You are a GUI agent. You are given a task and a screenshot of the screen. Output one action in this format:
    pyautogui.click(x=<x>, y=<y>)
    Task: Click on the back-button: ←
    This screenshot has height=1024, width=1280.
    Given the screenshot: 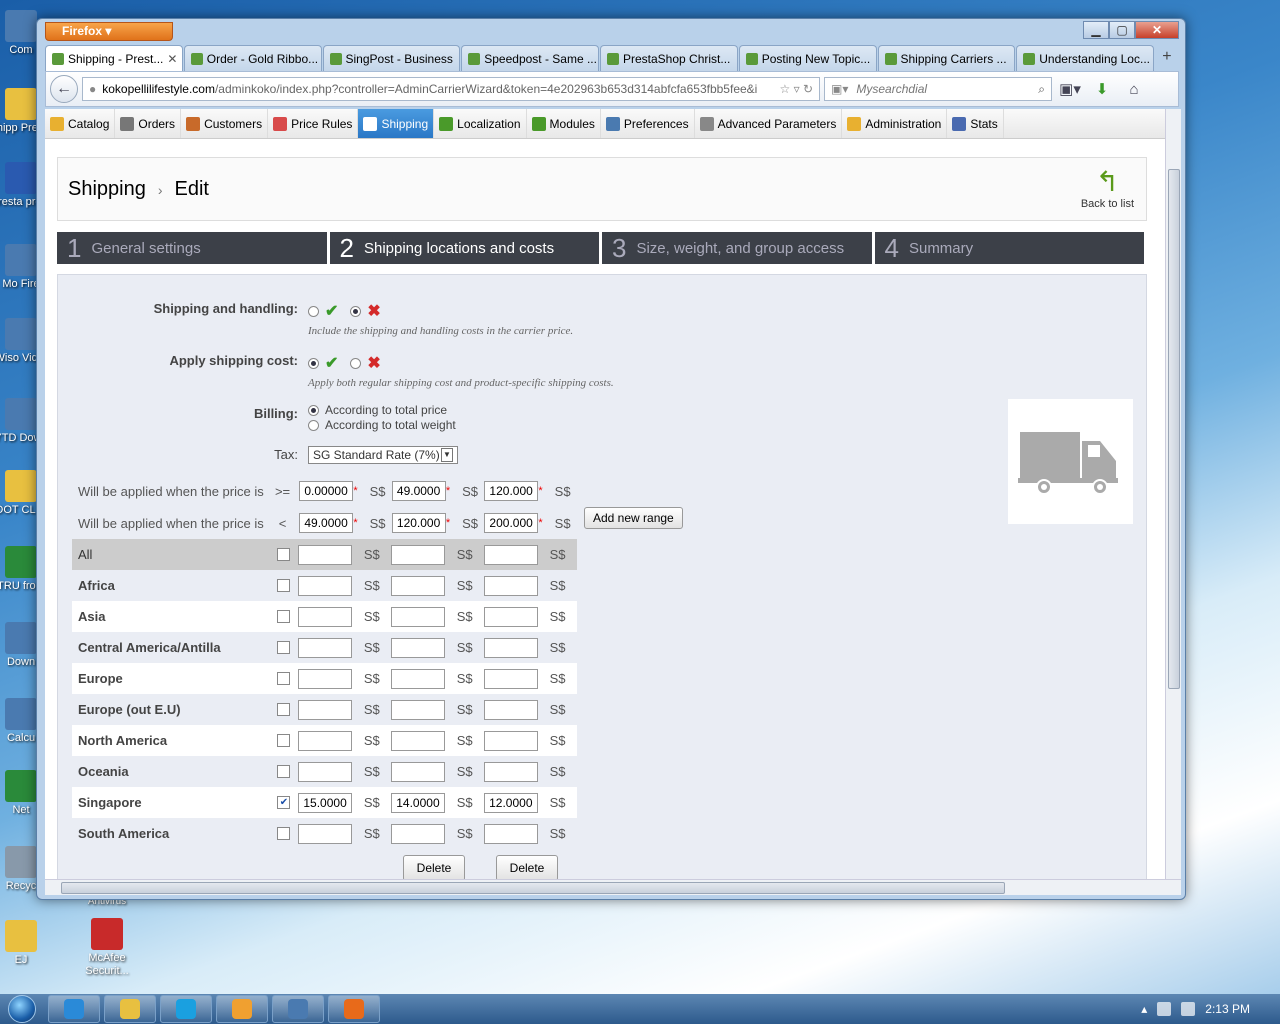 What is the action you would take?
    pyautogui.click(x=64, y=89)
    